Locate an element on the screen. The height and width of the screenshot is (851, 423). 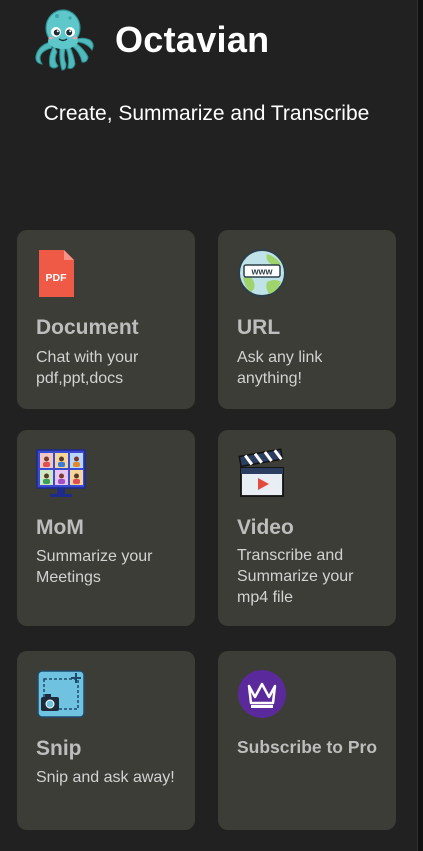
video-meeting-icon is located at coordinates (62, 474).